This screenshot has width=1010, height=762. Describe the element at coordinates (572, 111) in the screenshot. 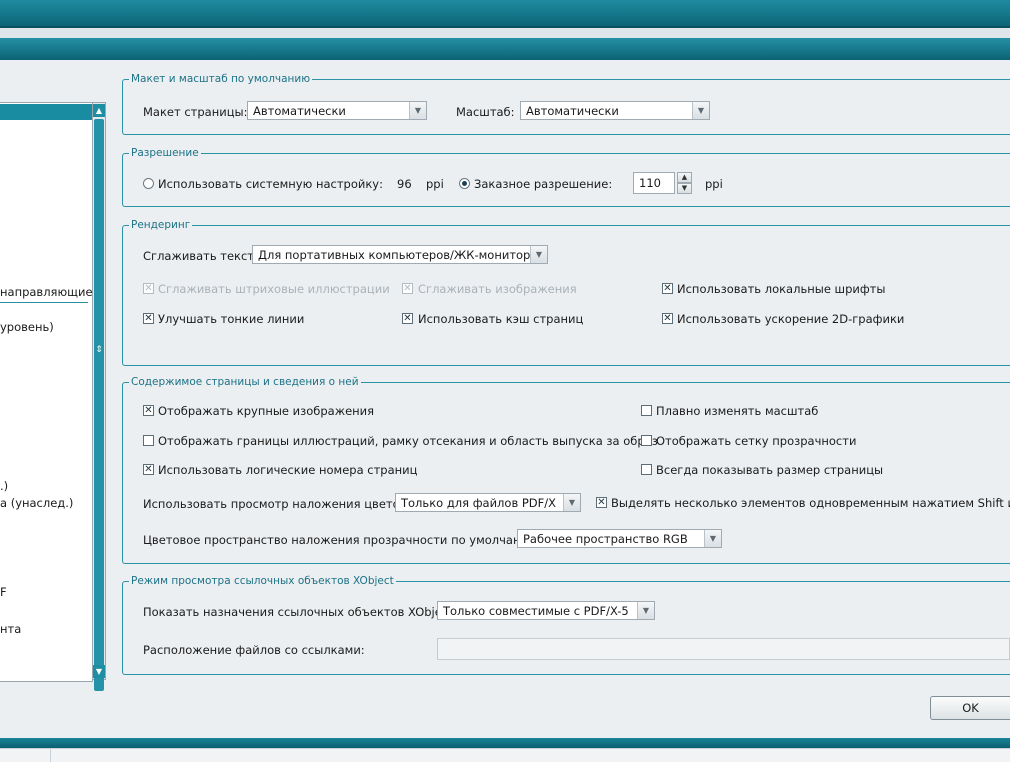

I see `zoom-value: Автоматически` at that location.